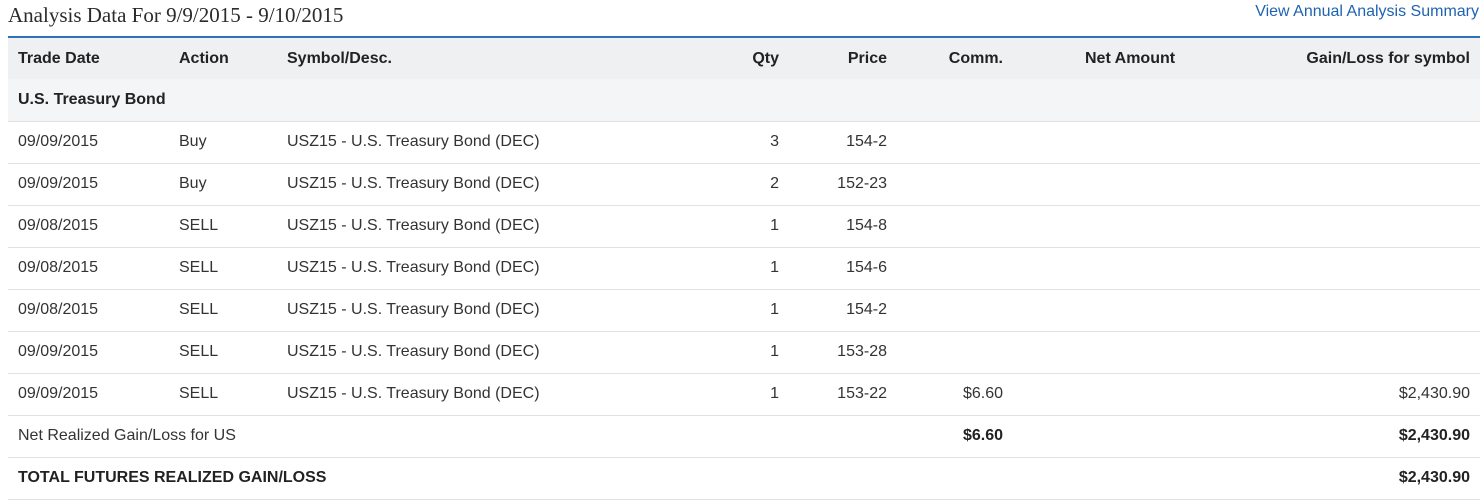 This screenshot has height=500, width=1481. Describe the element at coordinates (460, 58) in the screenshot. I see `column-header-symbol: Symbol/Desc.` at that location.